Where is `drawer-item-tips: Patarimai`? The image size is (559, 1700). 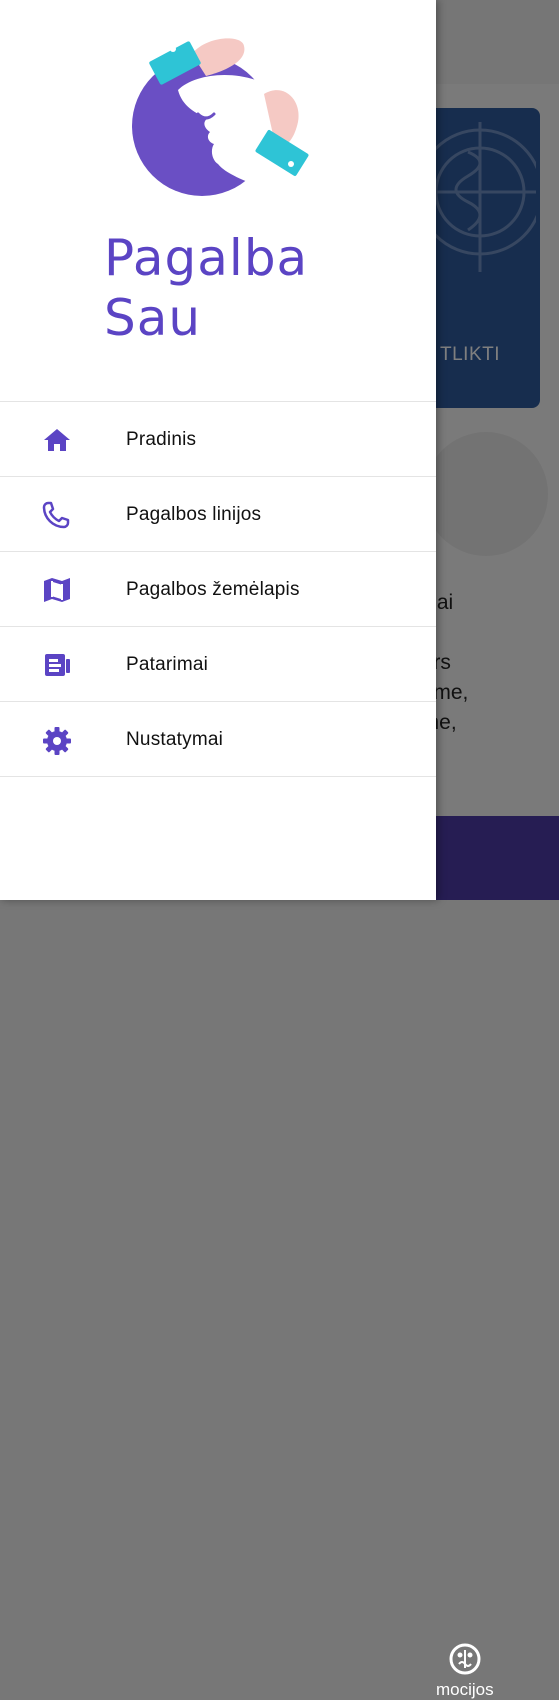
drawer-item-tips: Patarimai is located at coordinates (218, 664).